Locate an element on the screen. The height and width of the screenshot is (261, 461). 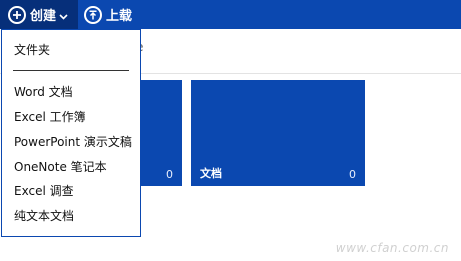
folder-tile: 0 is located at coordinates (160, 133).